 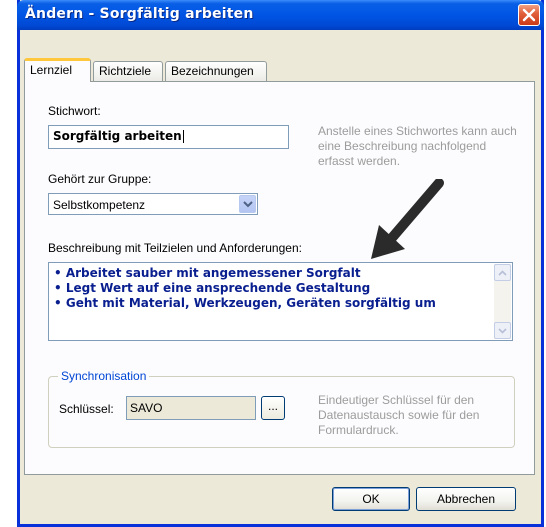 What do you see at coordinates (139, 14) in the screenshot?
I see `window-title: Ändern - Sorgfältig arbeiten` at bounding box center [139, 14].